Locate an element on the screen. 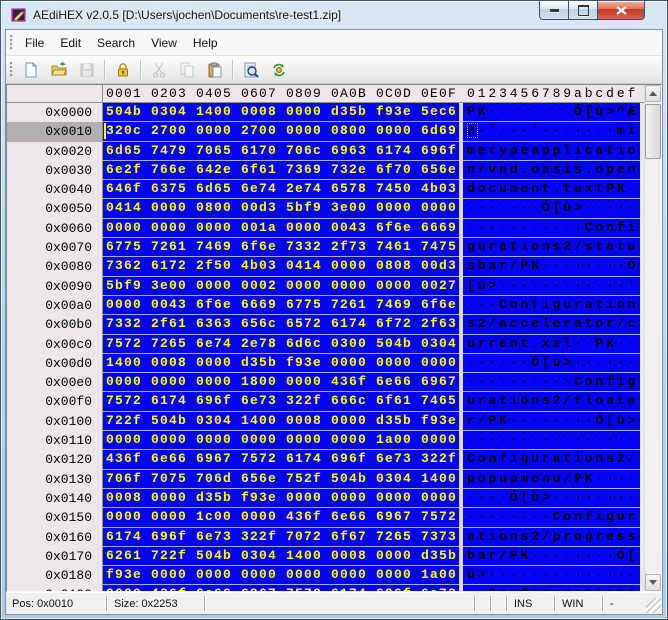 The image size is (668, 620). address-label: 0x0090 is located at coordinates (68, 286).